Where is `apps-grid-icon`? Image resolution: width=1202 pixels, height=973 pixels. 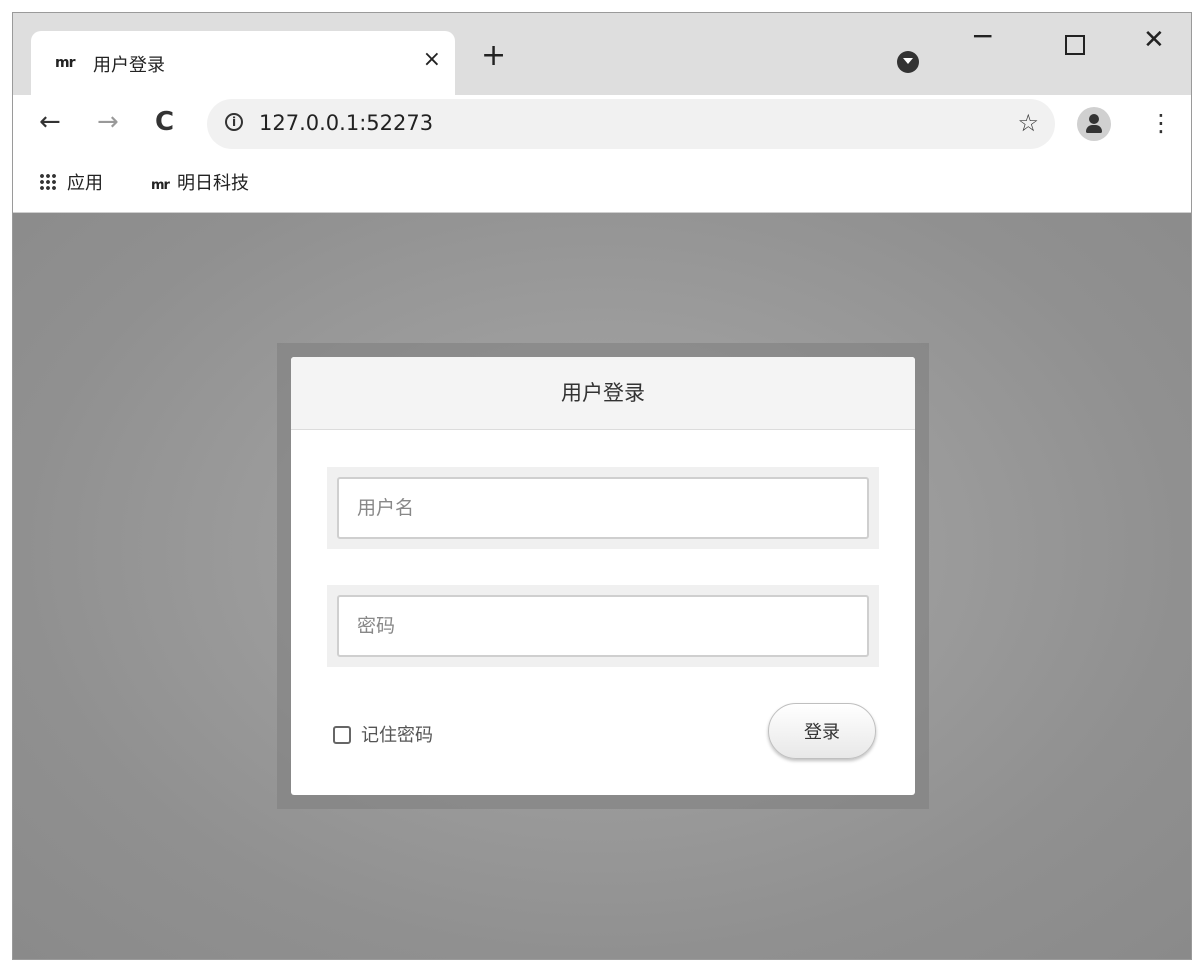
apps-grid-icon is located at coordinates (48, 182).